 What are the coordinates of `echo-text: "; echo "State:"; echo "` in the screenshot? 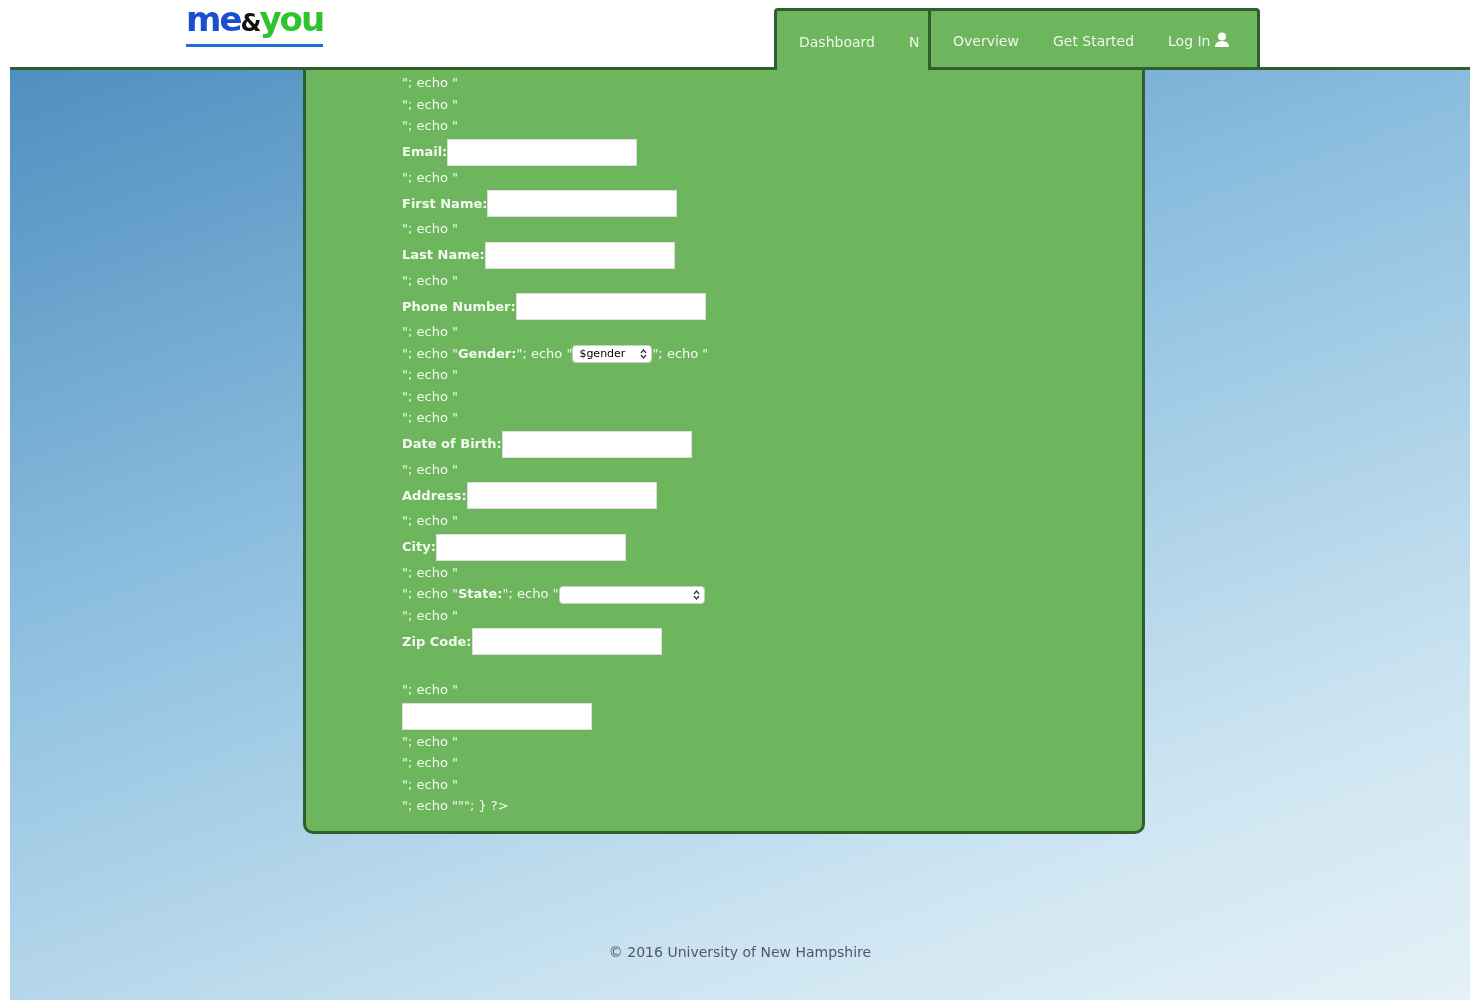 It's located at (480, 593).